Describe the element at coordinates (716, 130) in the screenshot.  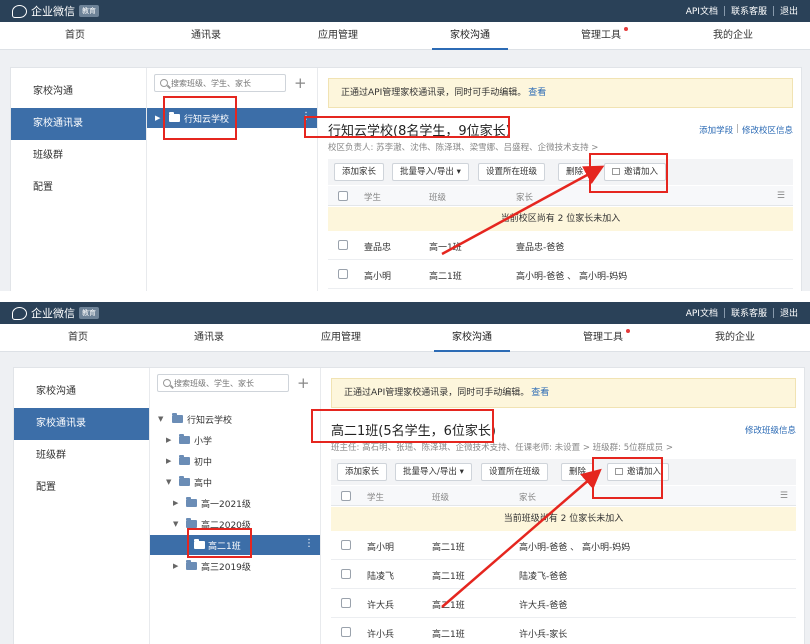
I see `add-stage-link: 添加学段` at that location.